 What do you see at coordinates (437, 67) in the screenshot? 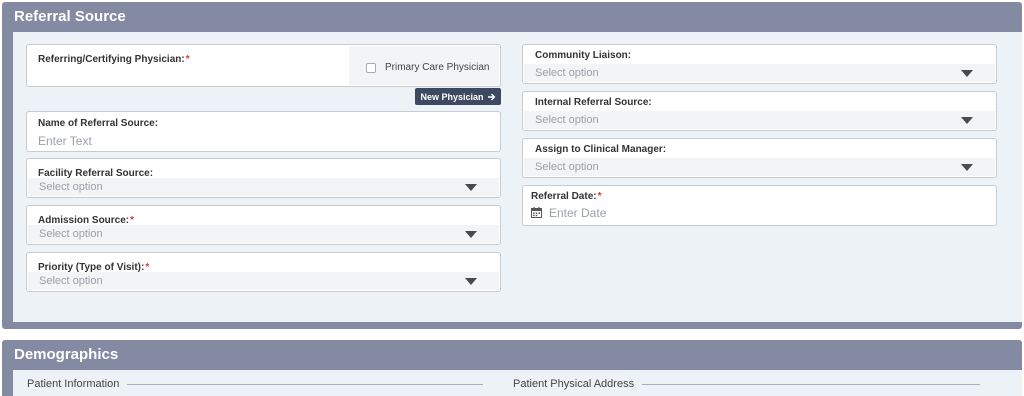
I see `primary-care-label: Primary Care Physician` at bounding box center [437, 67].